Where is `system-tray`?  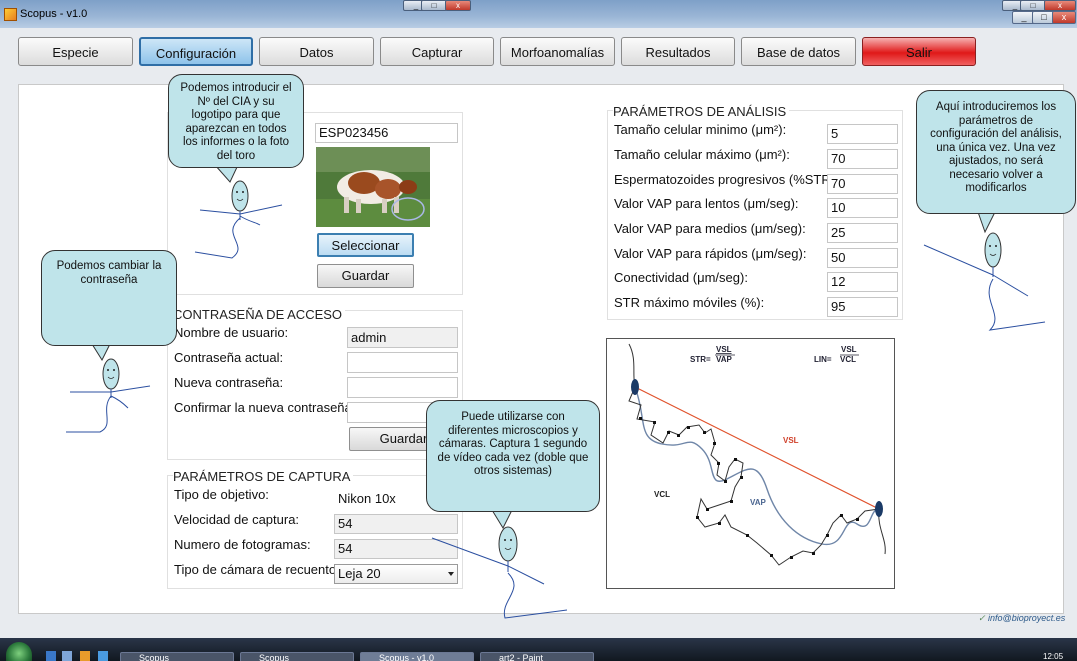 system-tray is located at coordinates (990, 656).